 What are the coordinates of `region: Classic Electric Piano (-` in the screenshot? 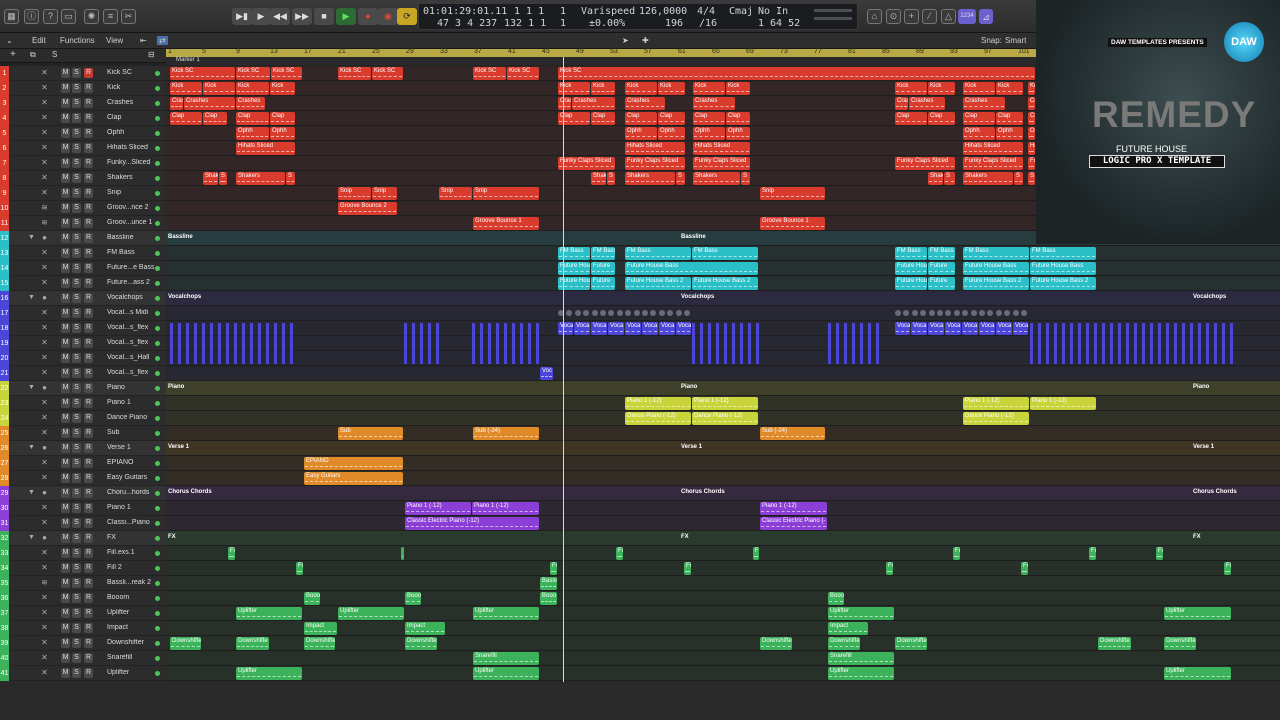 It's located at (793, 523).